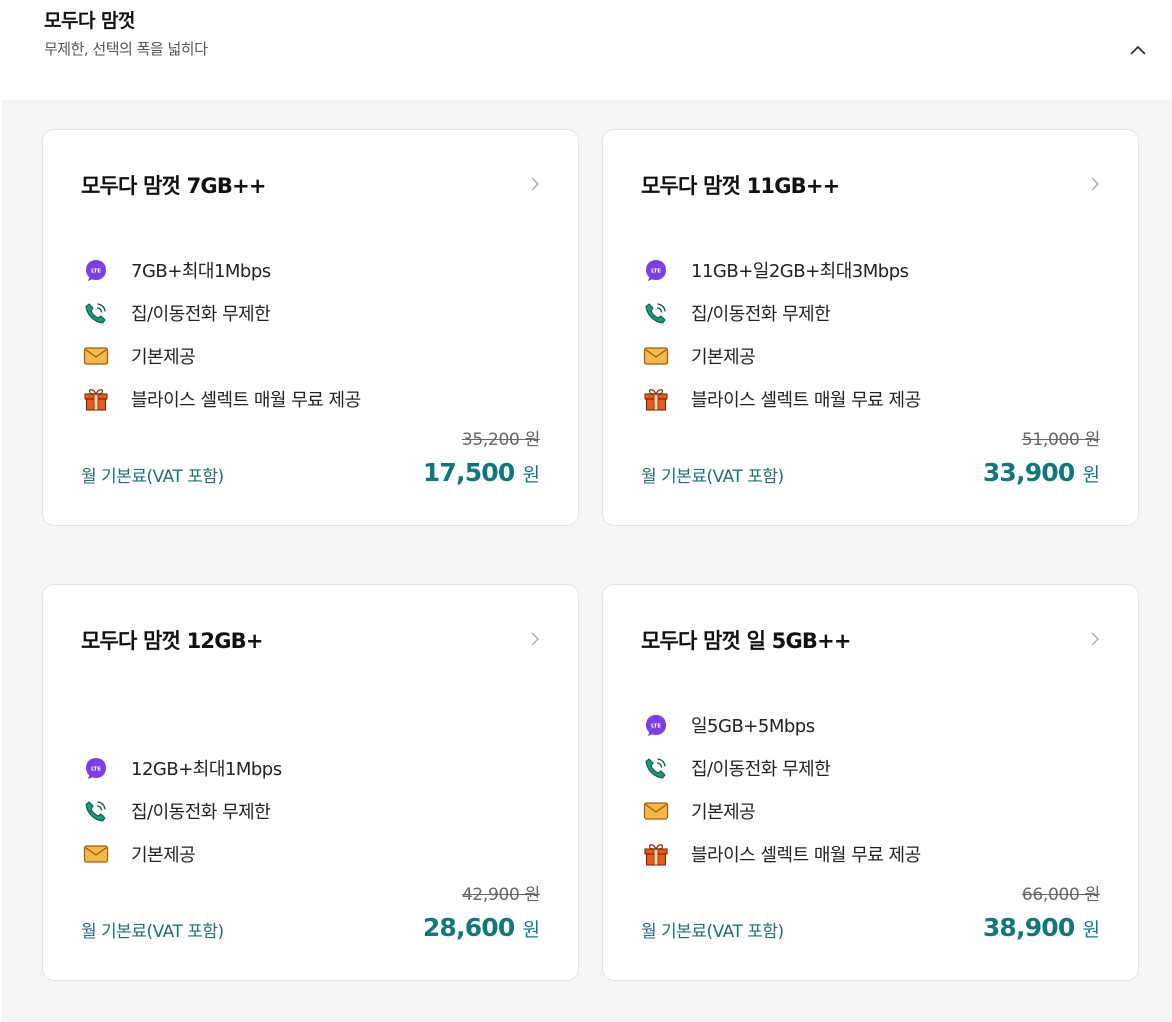 Image resolution: width=1172 pixels, height=1022 pixels. I want to click on price: 28,600 원, so click(481, 927).